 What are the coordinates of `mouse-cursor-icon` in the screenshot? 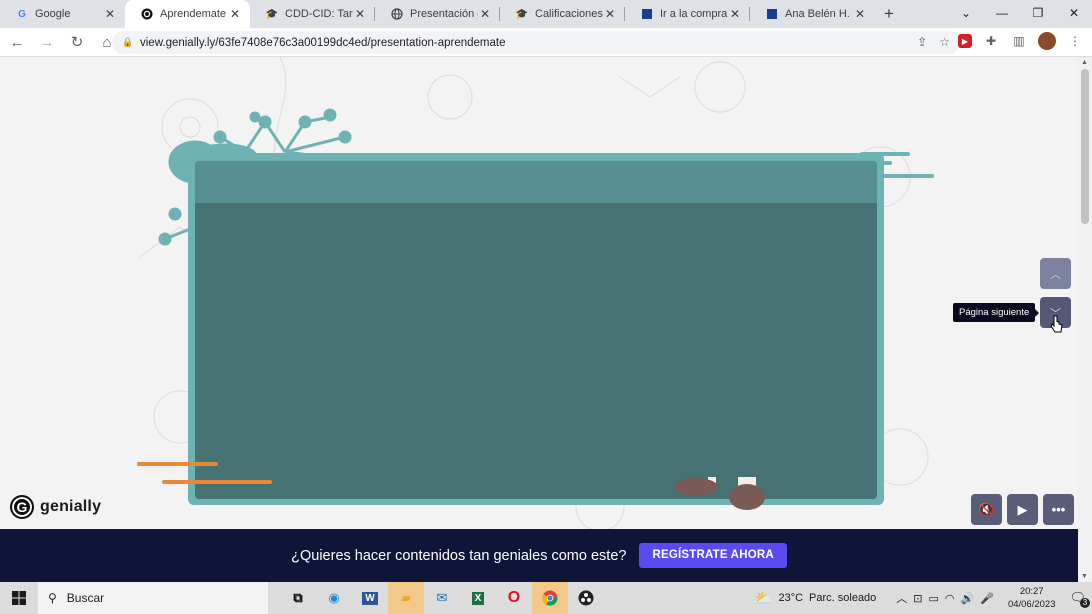 It's located at (1056, 324).